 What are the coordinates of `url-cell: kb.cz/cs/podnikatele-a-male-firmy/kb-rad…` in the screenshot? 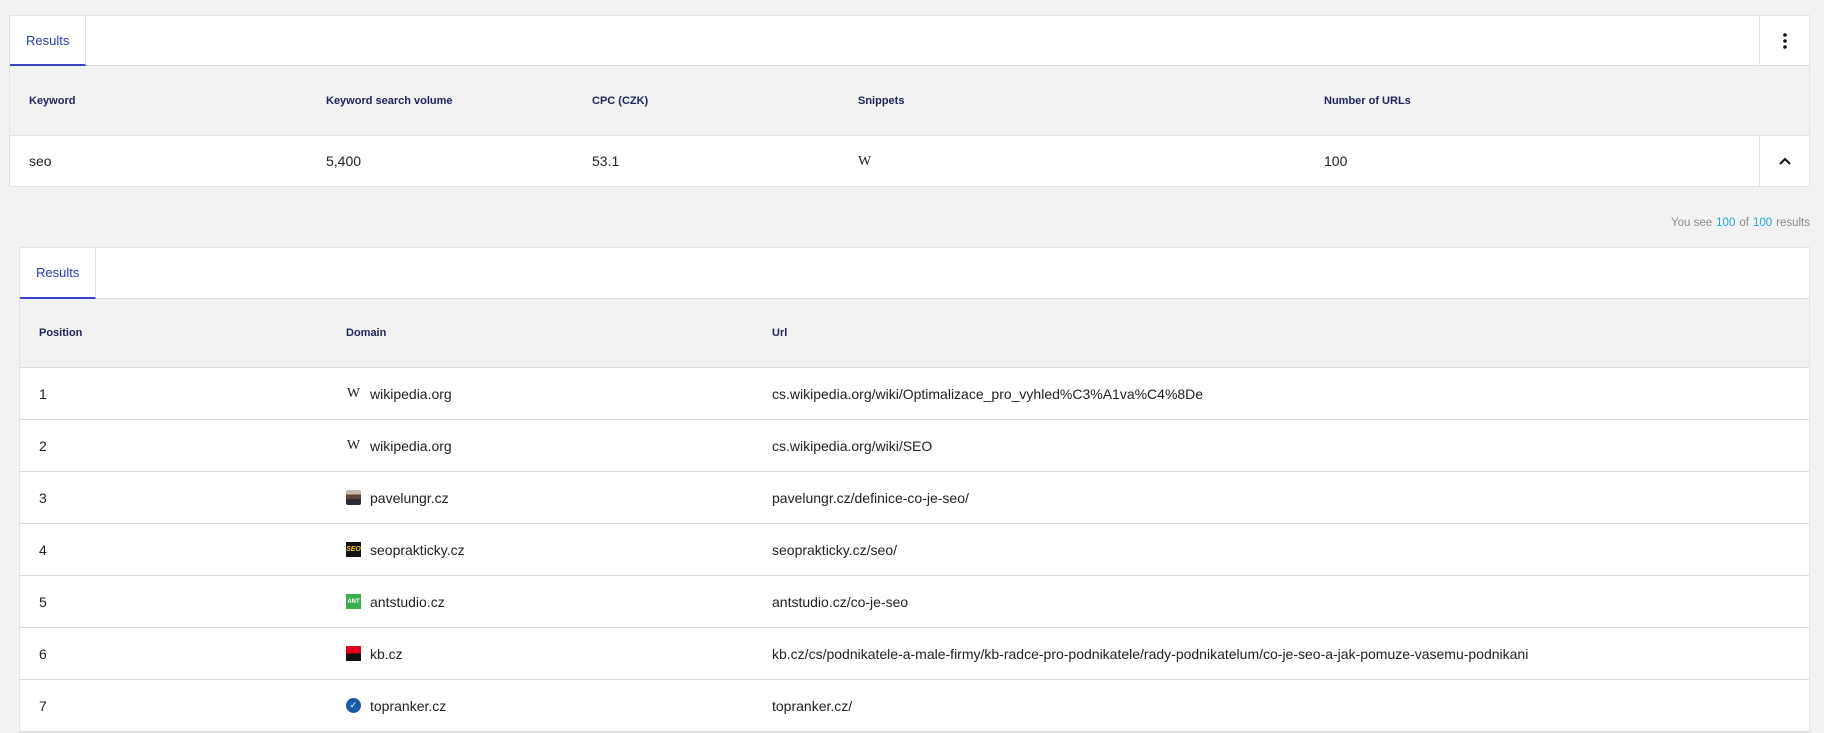 It's located at (1150, 654).